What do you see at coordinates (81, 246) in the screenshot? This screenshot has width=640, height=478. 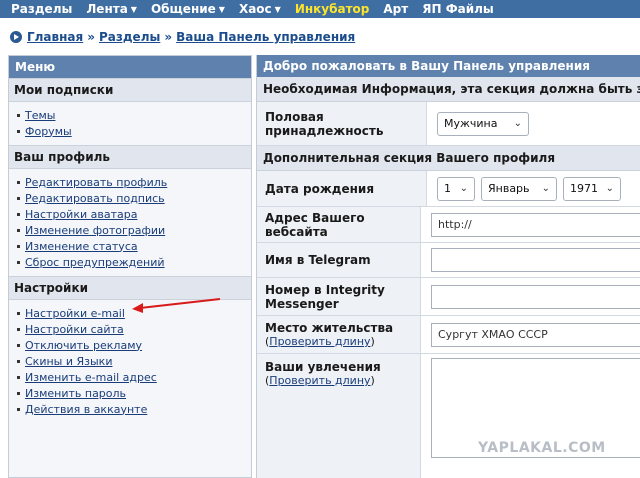 I see `sidebar-item-label: Изменение статуса` at bounding box center [81, 246].